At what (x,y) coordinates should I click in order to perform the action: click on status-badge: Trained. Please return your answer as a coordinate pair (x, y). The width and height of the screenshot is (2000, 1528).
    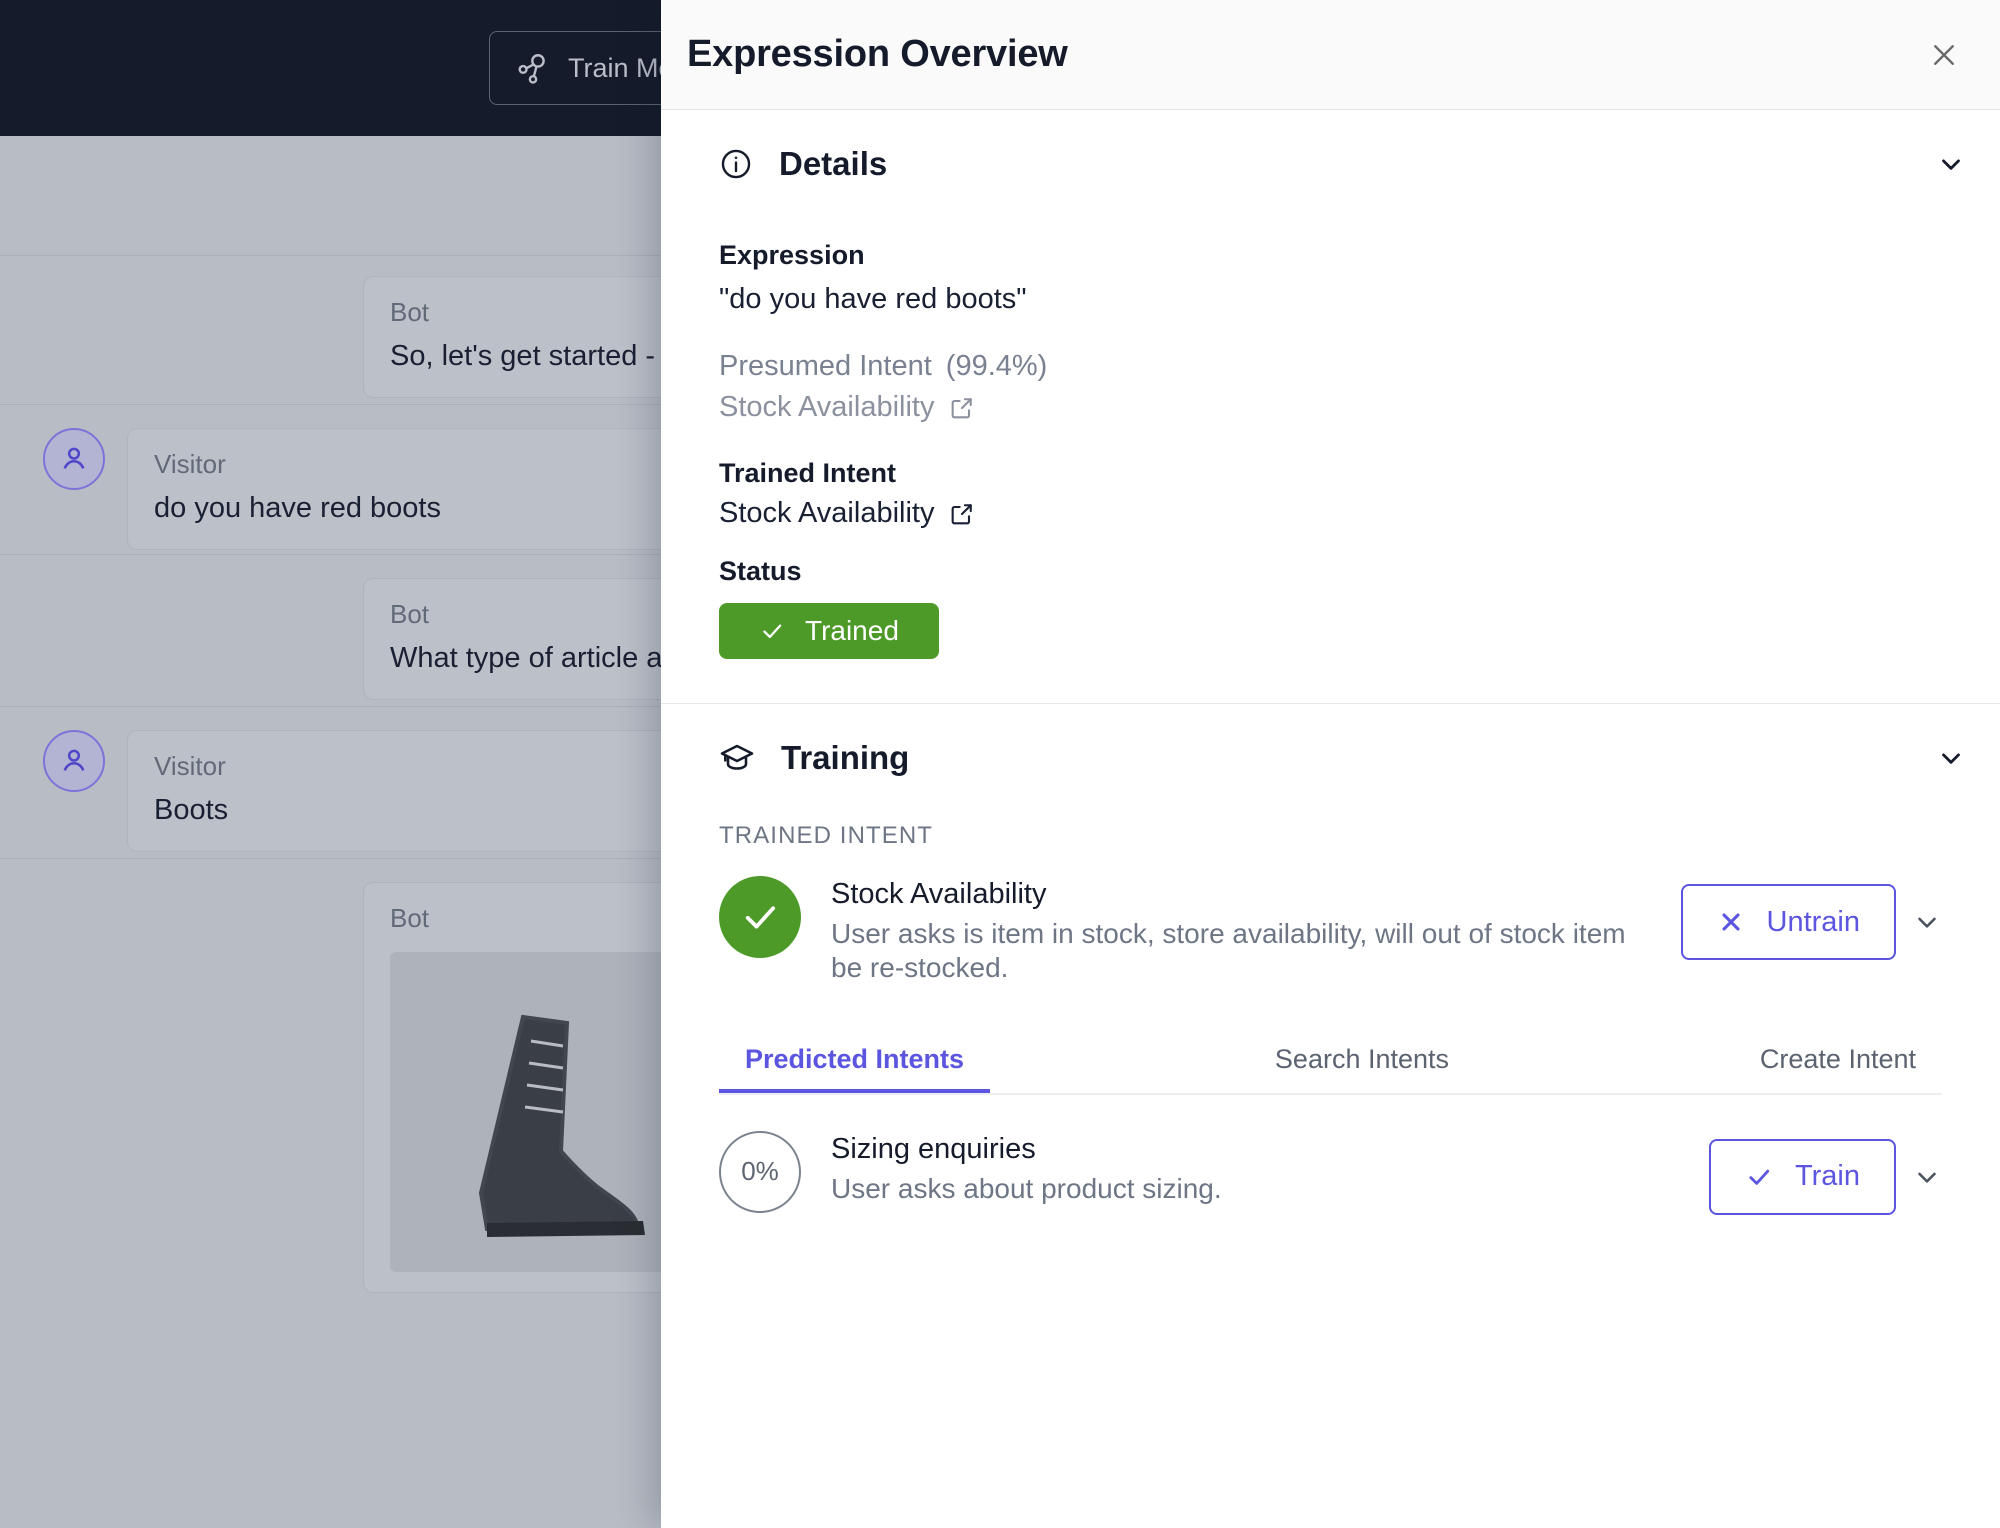
    Looking at the image, I should click on (829, 631).